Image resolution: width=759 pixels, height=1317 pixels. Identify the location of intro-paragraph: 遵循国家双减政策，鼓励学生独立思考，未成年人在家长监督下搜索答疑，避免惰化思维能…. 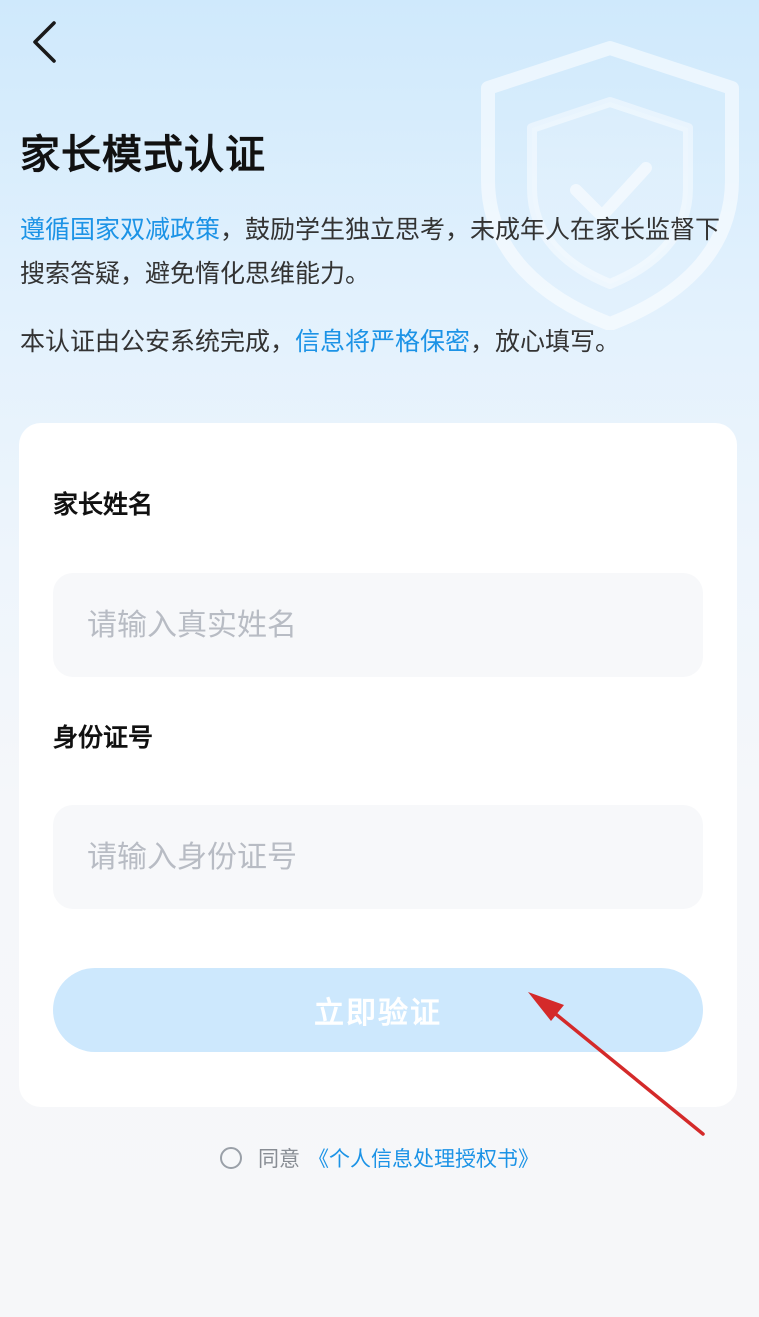
(380, 252).